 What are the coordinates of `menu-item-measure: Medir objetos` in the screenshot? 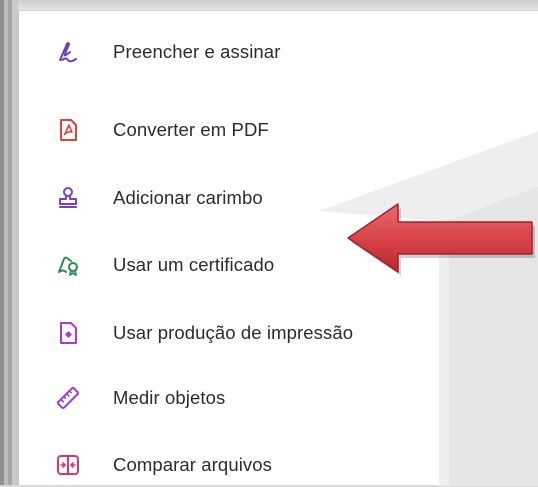 It's located at (239, 398).